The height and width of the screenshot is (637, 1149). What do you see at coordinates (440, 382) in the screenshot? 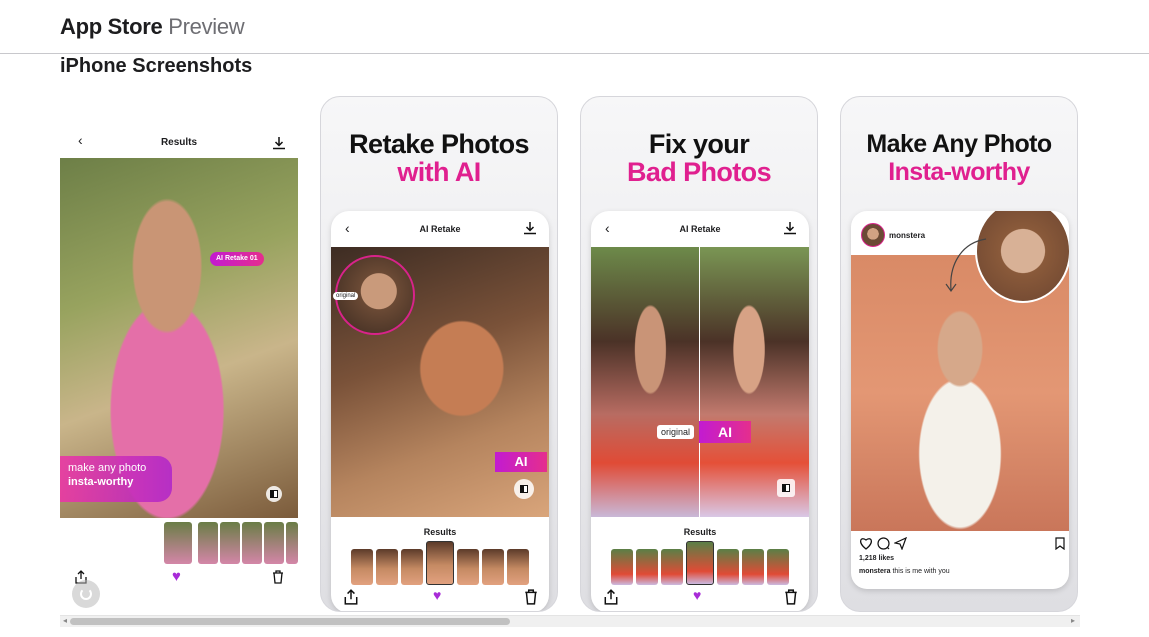
I see `main-photo: original AI` at bounding box center [440, 382].